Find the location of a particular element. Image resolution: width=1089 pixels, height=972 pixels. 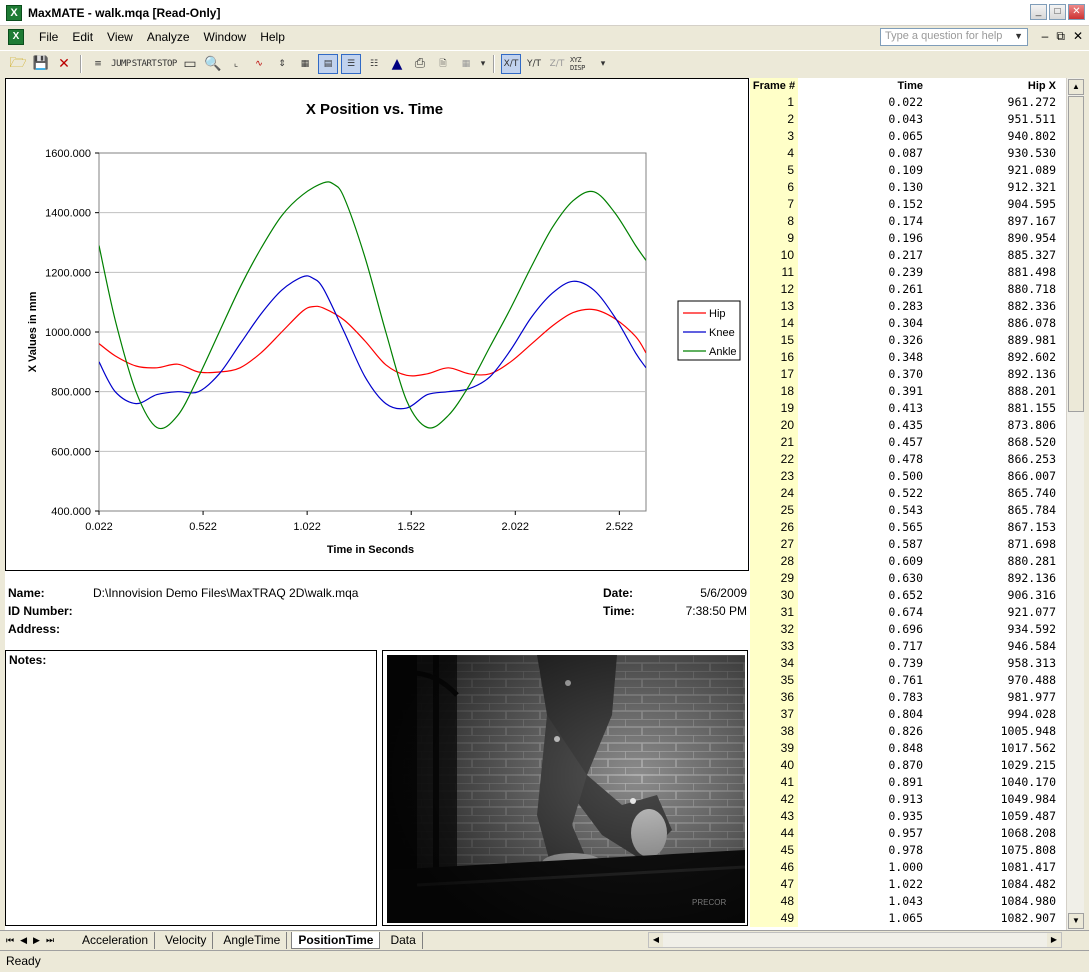

hip-x-cell: 1084.980 is located at coordinates (996, 901).